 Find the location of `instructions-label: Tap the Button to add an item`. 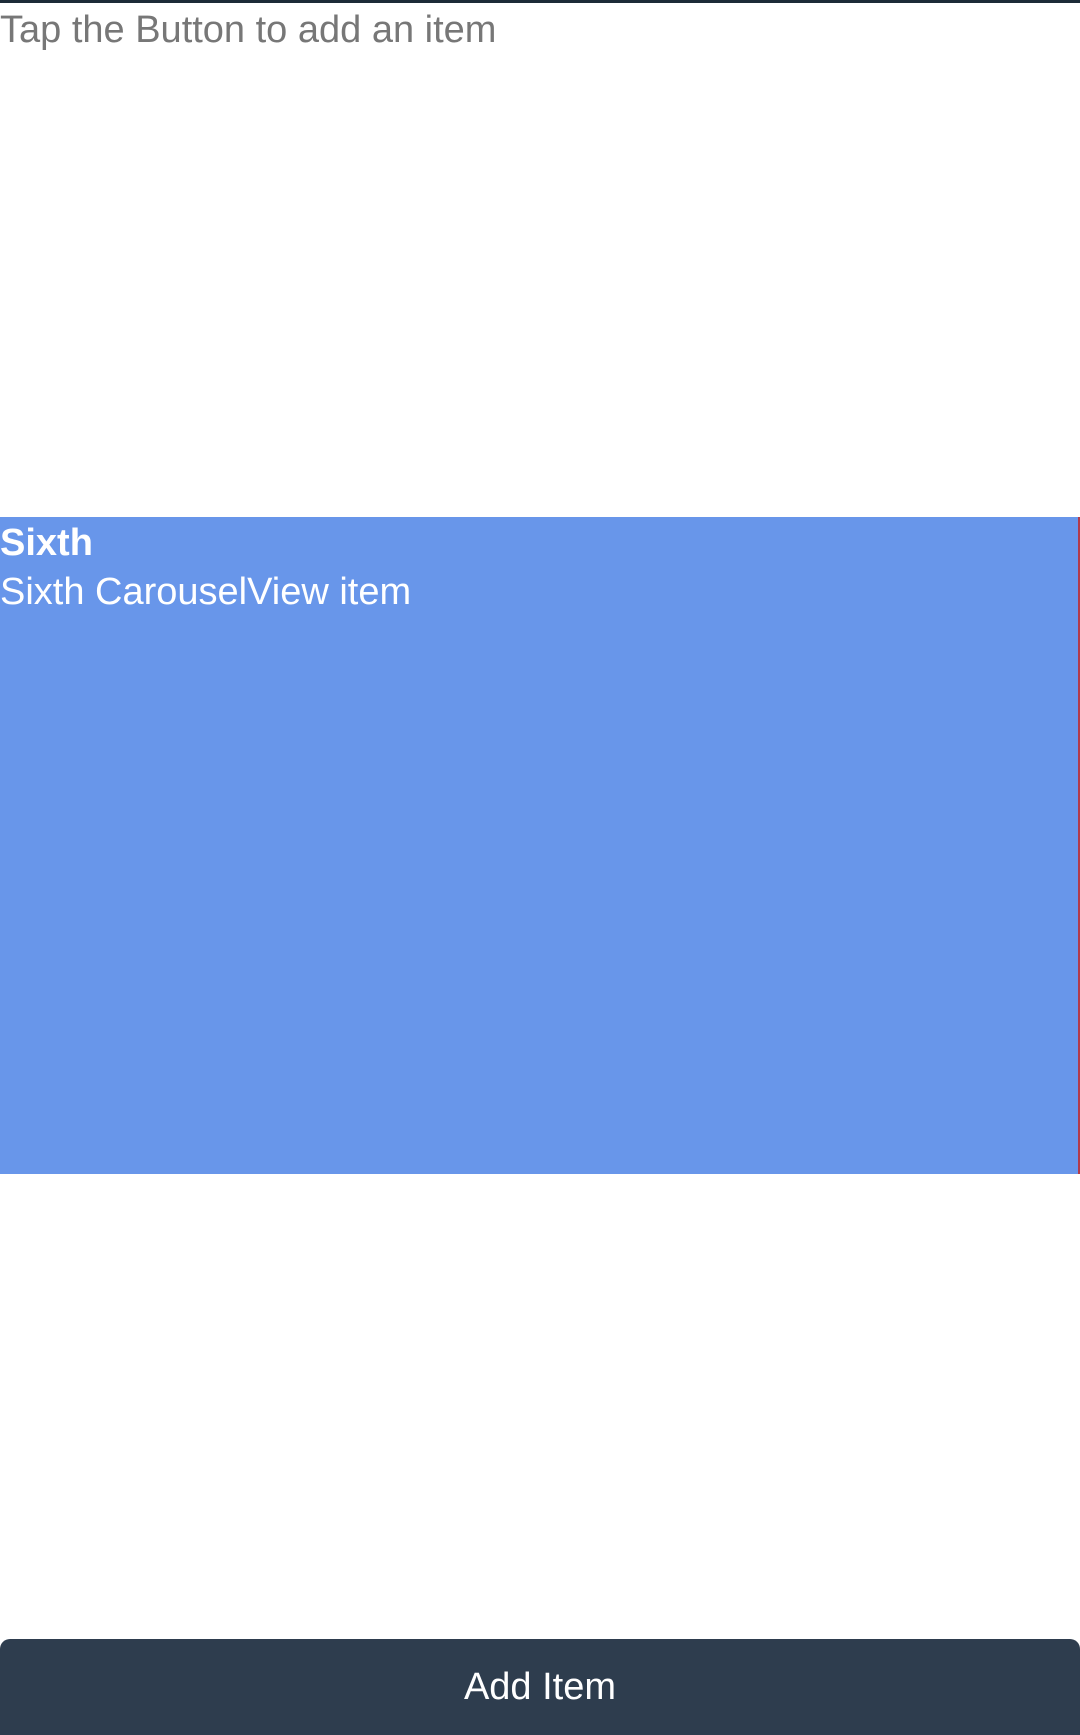

instructions-label: Tap the Button to add an item is located at coordinates (248, 30).